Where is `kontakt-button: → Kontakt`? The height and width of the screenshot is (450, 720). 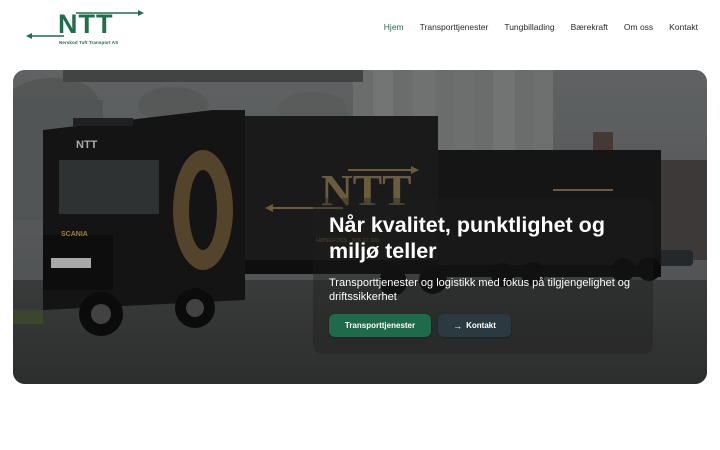 kontakt-button: → Kontakt is located at coordinates (474, 325).